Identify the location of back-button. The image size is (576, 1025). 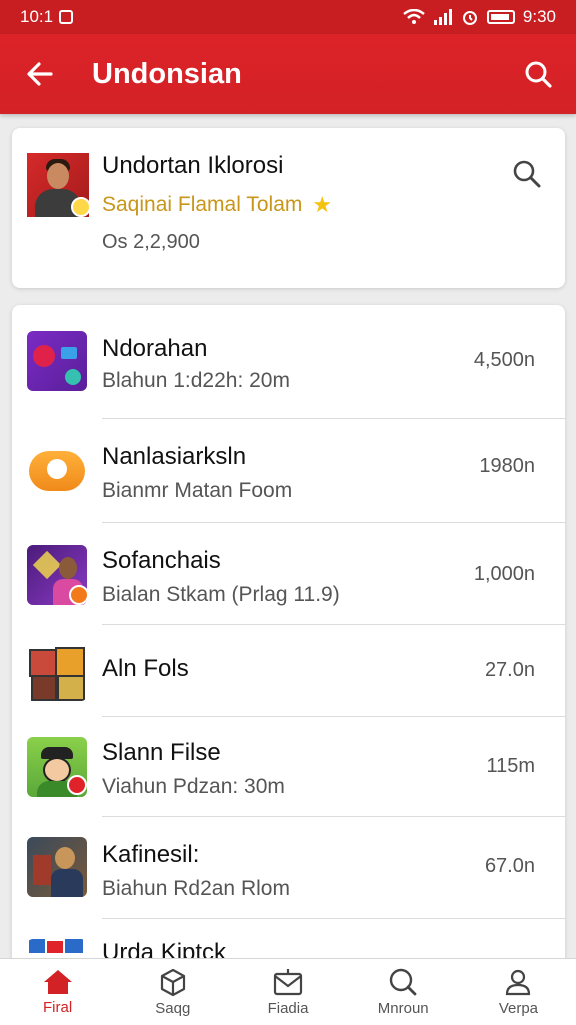
(40, 74).